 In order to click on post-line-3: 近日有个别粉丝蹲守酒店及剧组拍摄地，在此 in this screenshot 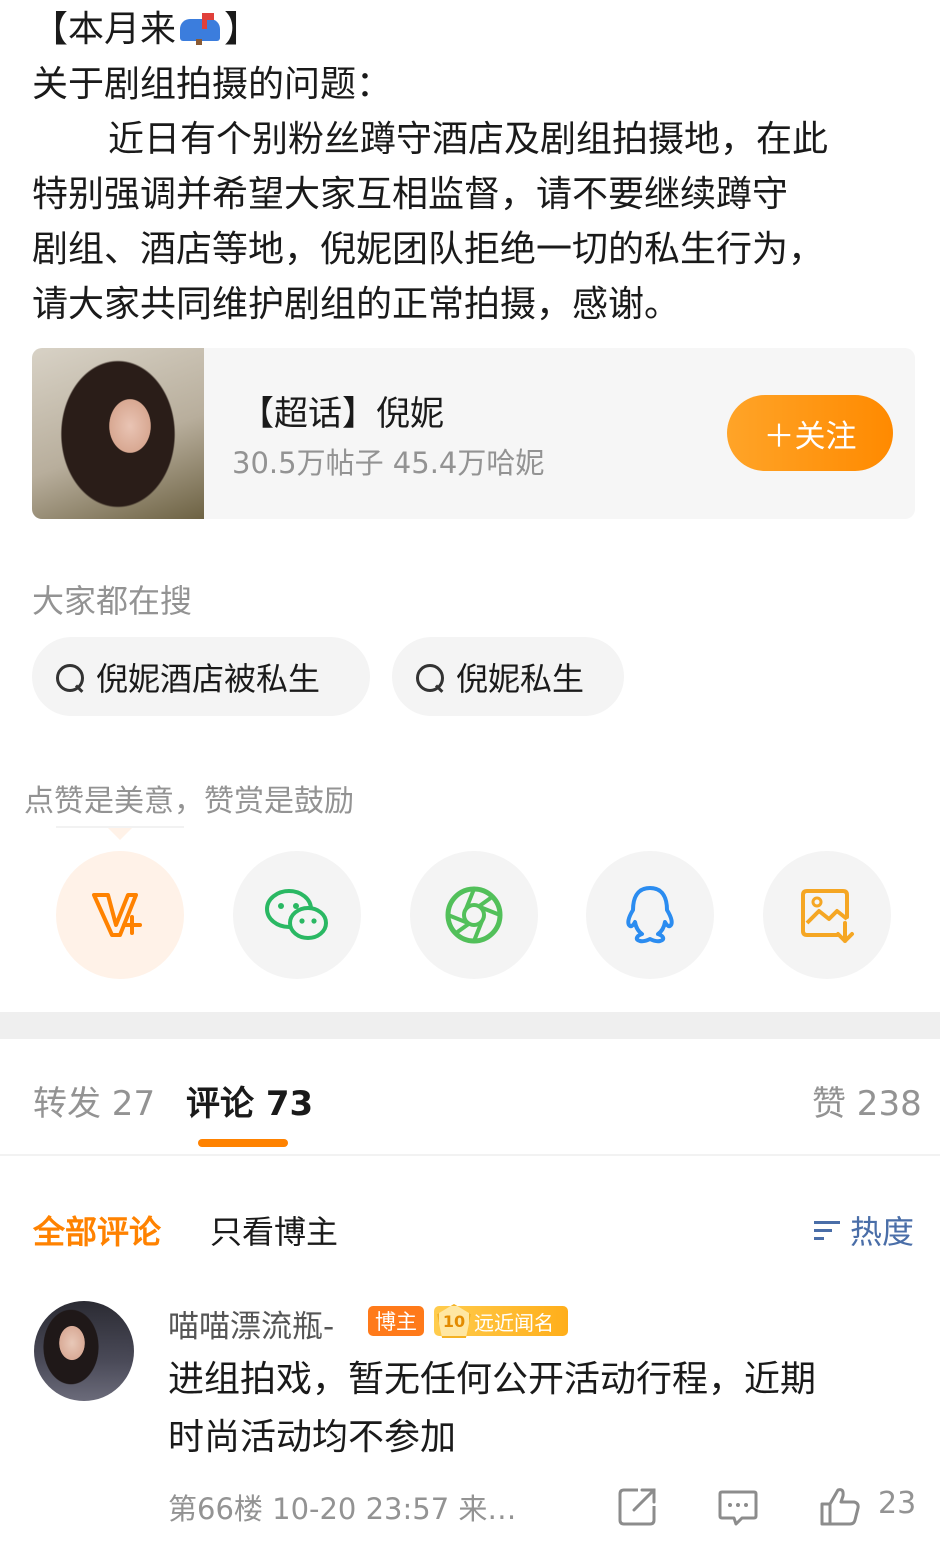, I will do `click(468, 139)`.